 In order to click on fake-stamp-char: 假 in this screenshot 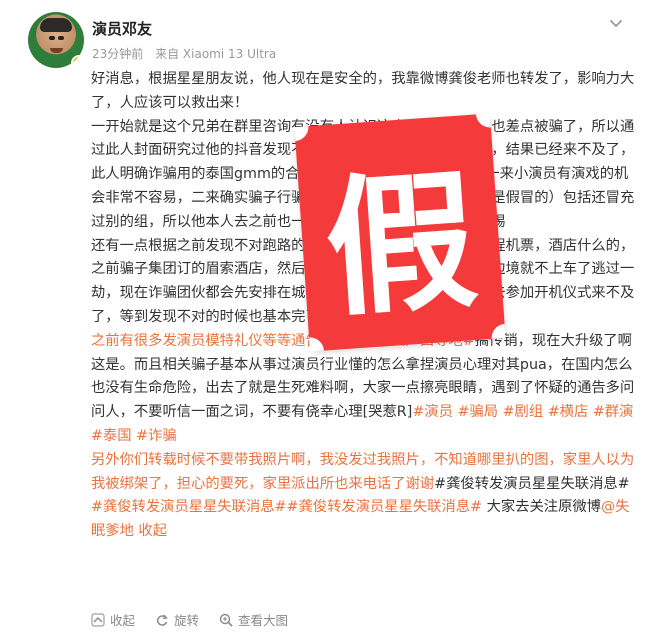, I will do `click(401, 245)`.